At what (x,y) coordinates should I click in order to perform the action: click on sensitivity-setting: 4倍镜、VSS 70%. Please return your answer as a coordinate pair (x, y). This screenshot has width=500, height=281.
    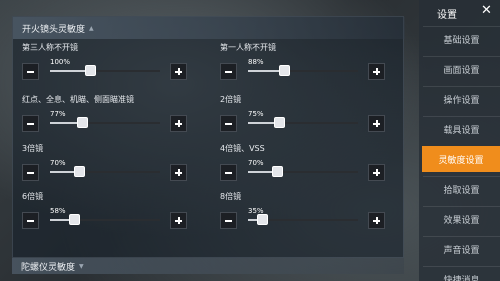
    Looking at the image, I should click on (305, 165).